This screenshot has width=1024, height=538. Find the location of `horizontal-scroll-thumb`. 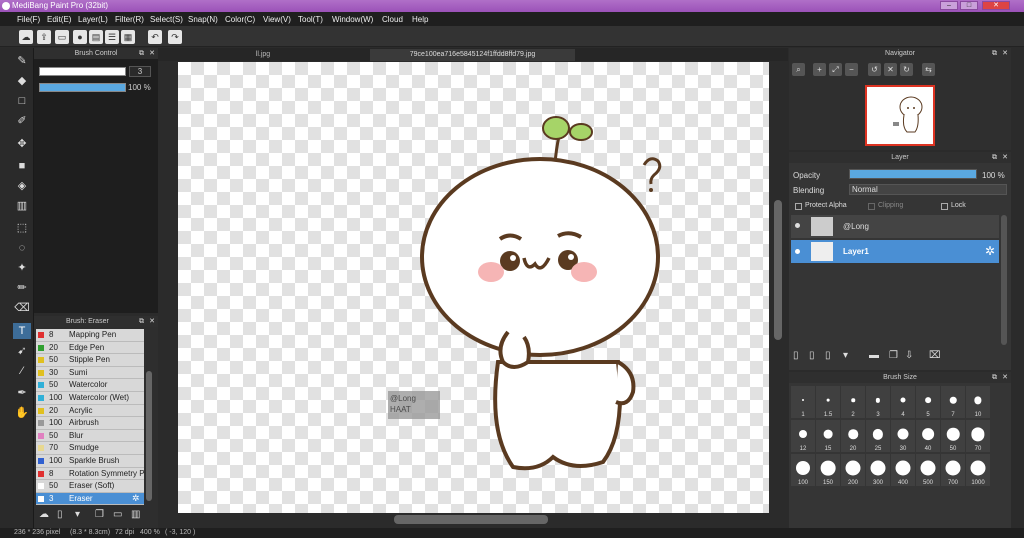

horizontal-scroll-thumb is located at coordinates (471, 519).